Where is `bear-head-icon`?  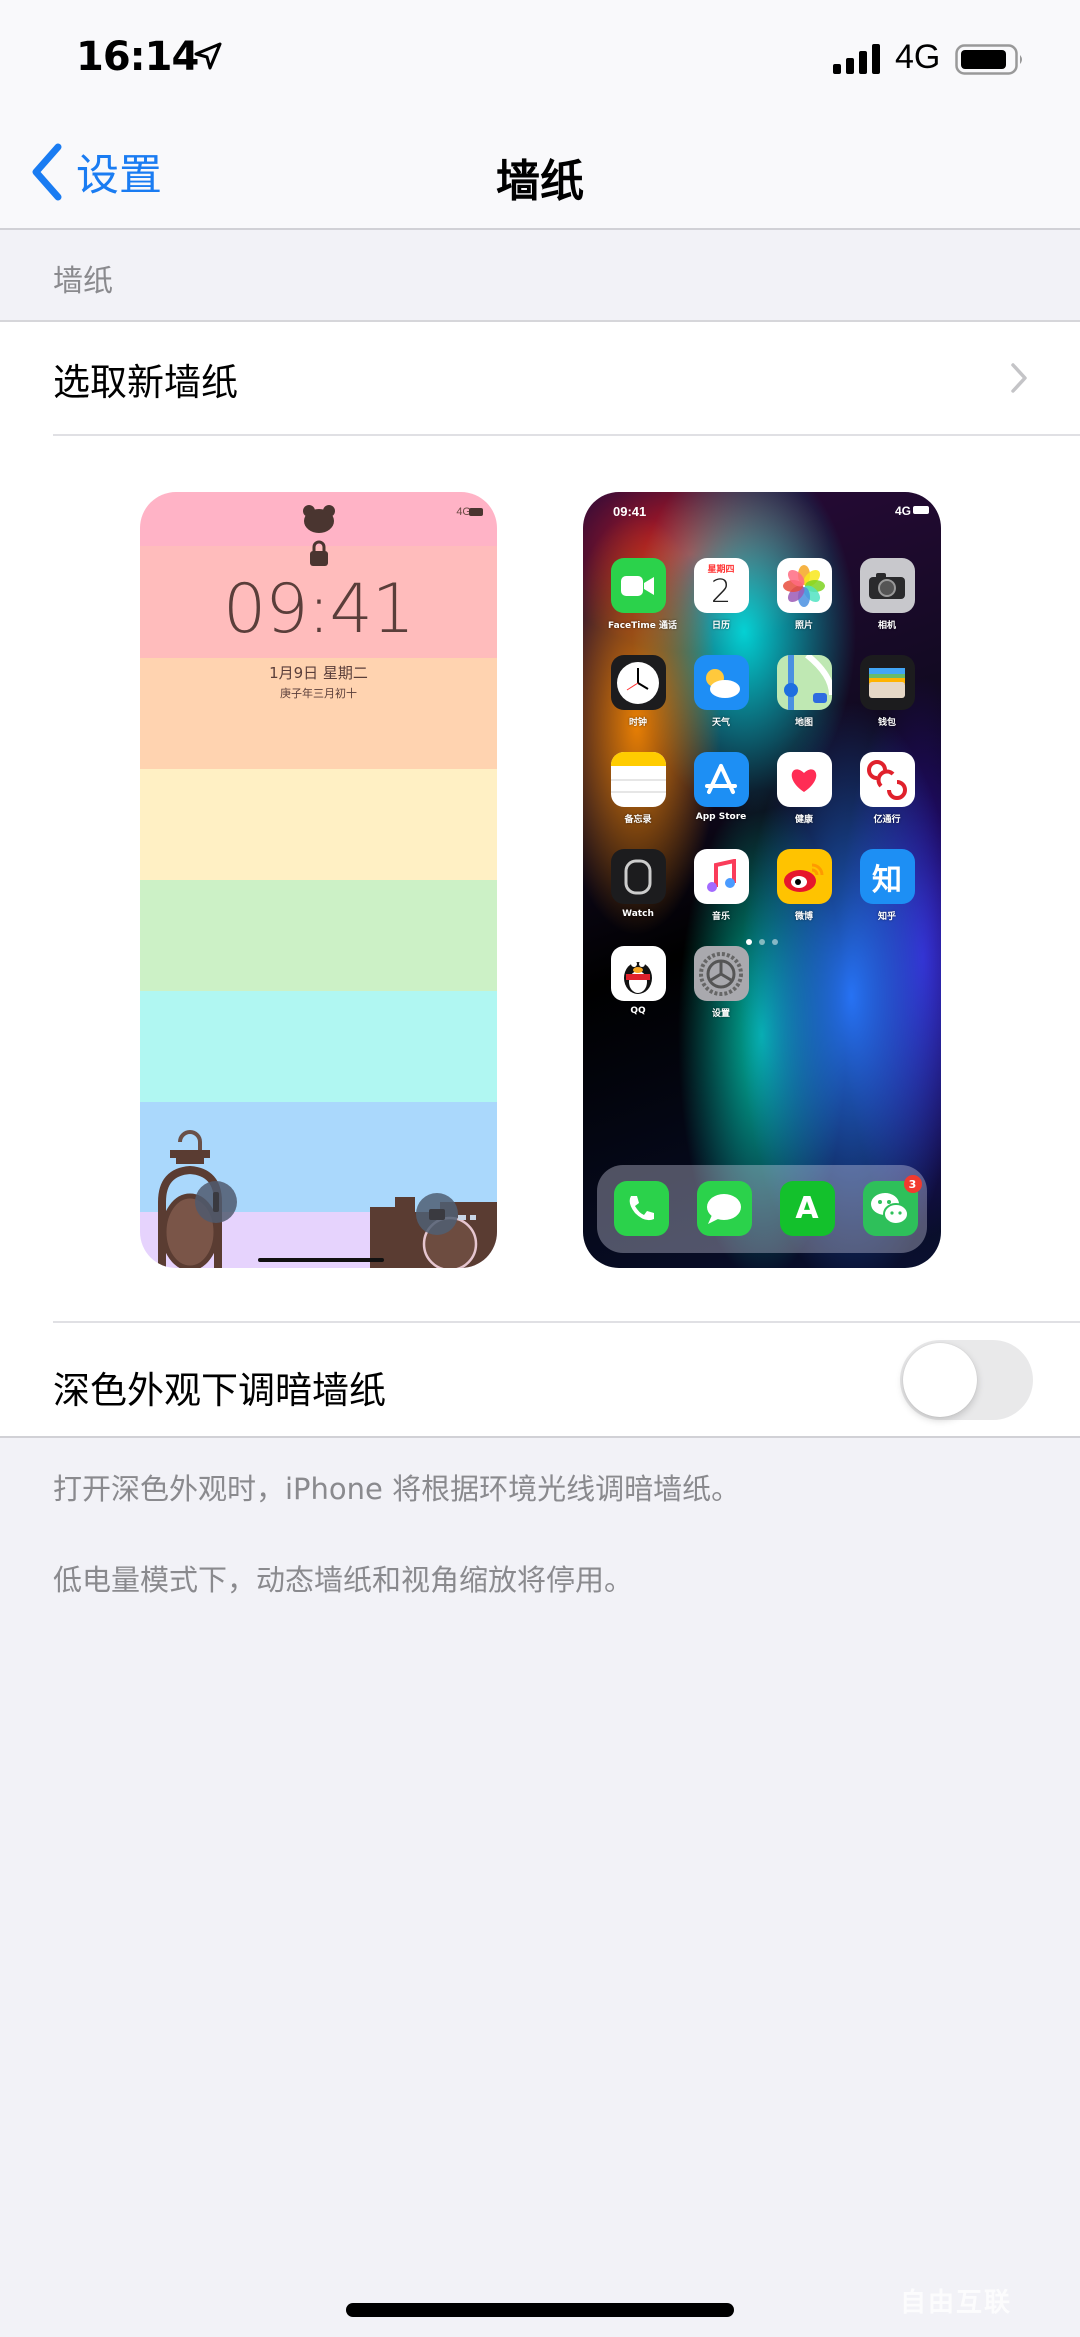 bear-head-icon is located at coordinates (319, 519).